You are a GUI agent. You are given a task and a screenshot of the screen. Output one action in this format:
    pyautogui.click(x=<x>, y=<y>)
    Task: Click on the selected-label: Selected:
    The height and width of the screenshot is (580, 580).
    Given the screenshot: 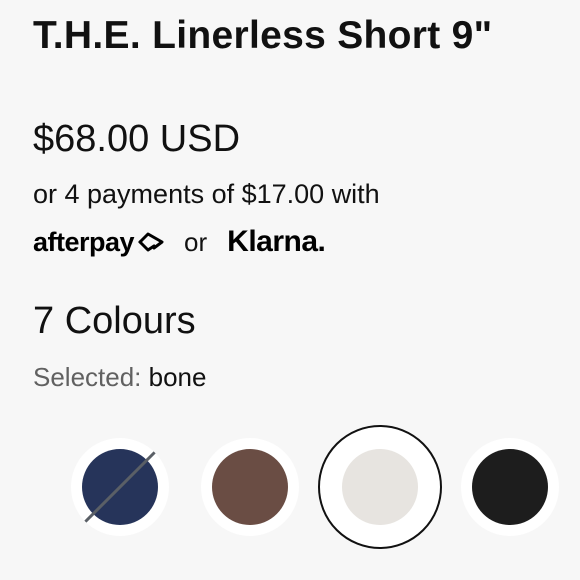 What is the action you would take?
    pyautogui.click(x=87, y=377)
    